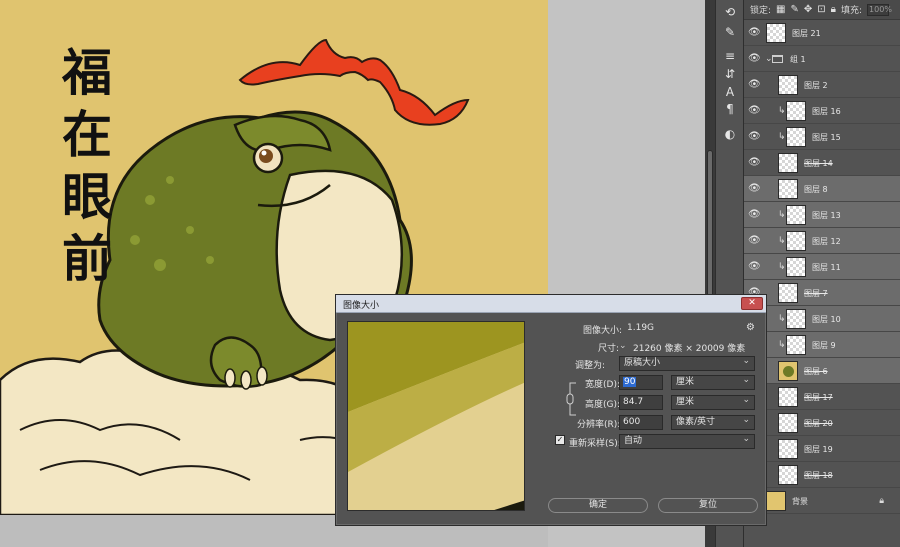 Image resolution: width=900 pixels, height=547 pixels. I want to click on resolution-input: 600, so click(641, 422).